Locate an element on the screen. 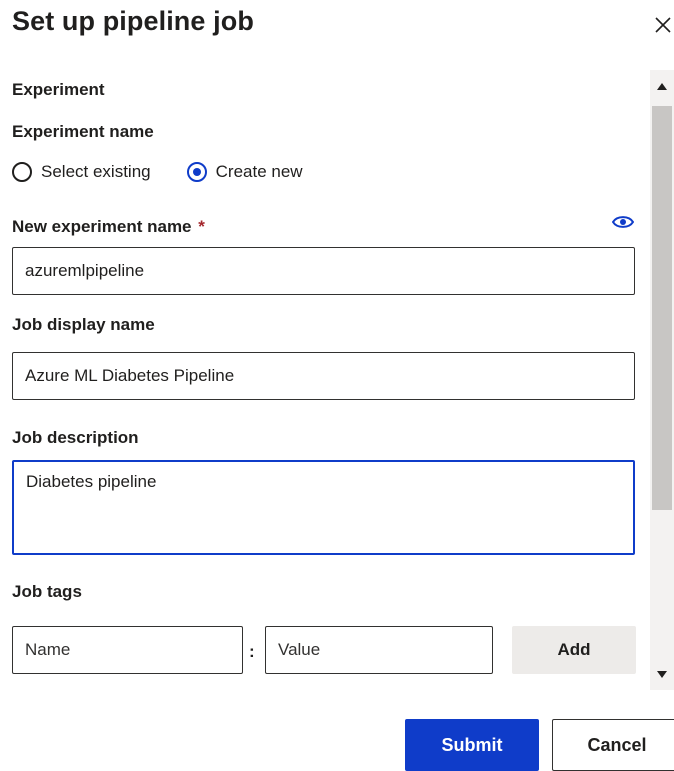  cancel-button: Cancel is located at coordinates (613, 745).